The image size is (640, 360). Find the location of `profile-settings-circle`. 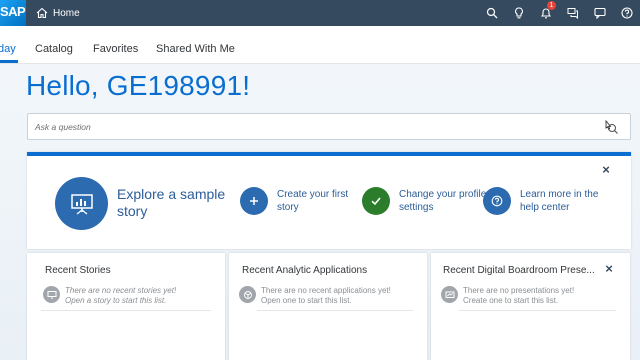

profile-settings-circle is located at coordinates (376, 201).